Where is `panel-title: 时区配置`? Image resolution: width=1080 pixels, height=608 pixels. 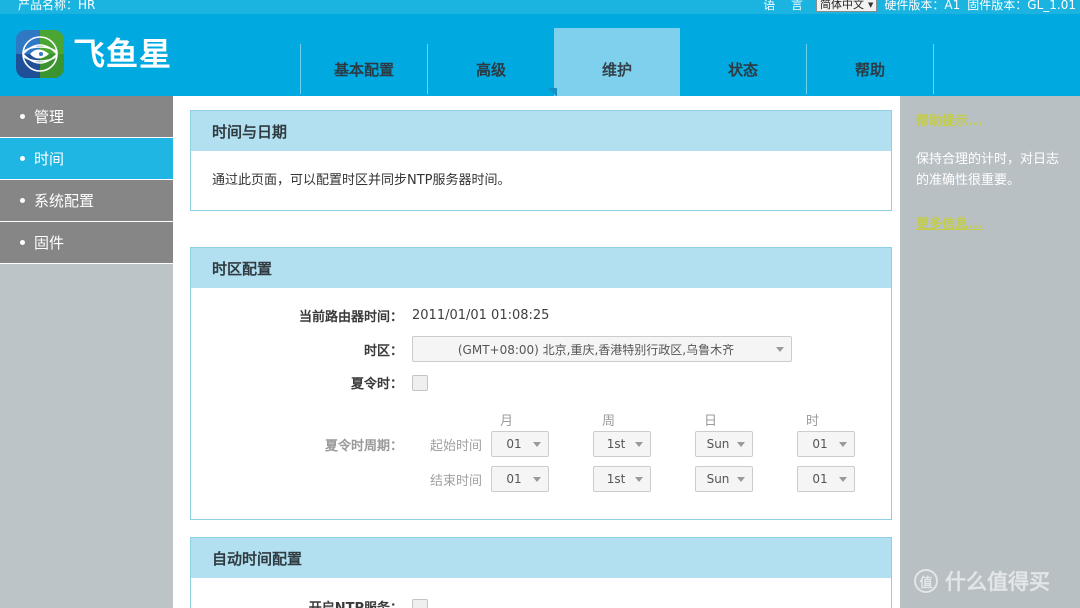 panel-title: 时区配置 is located at coordinates (541, 268).